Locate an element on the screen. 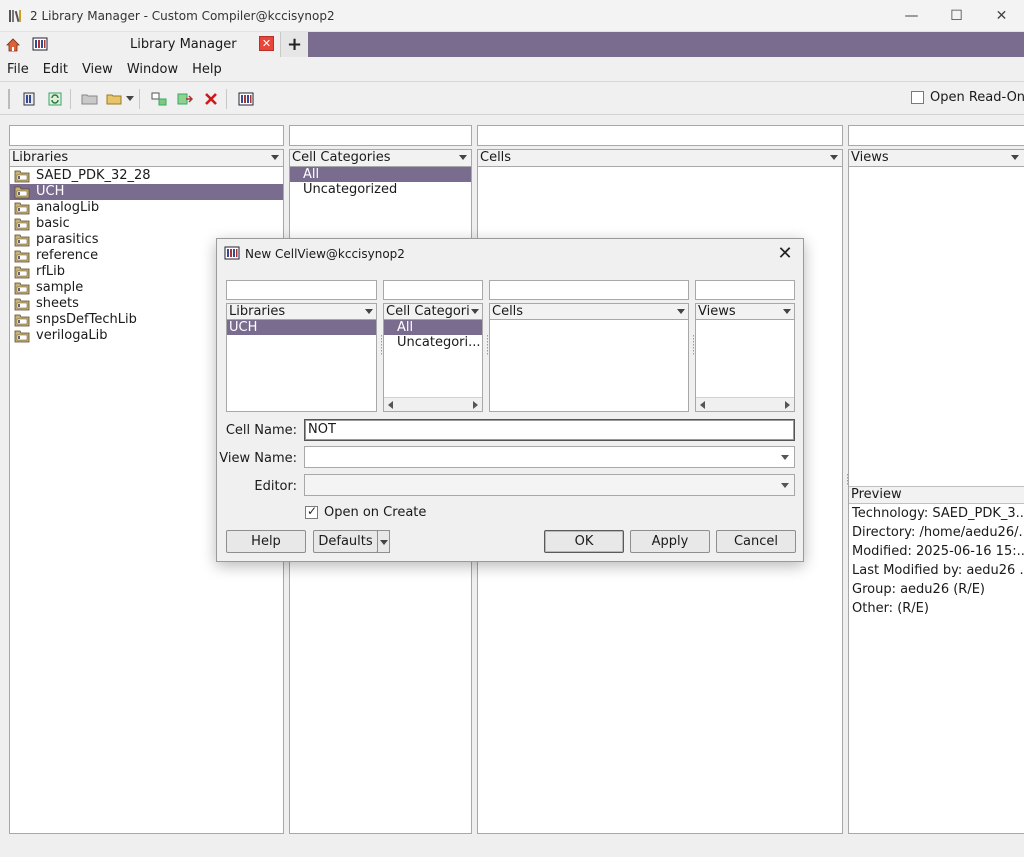 Image resolution: width=1024 pixels, height=857 pixels. open-readonly-option: Open Read-Only is located at coordinates (967, 97).